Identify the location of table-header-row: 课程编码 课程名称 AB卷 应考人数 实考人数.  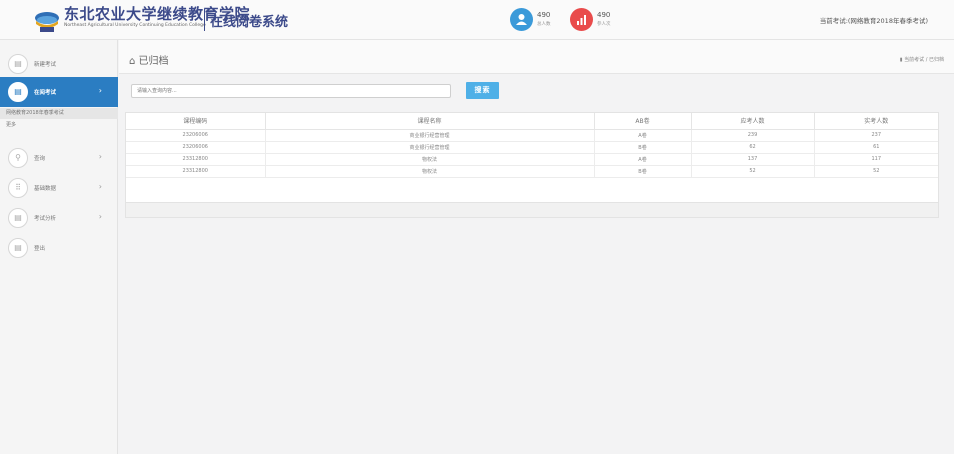
(532, 121).